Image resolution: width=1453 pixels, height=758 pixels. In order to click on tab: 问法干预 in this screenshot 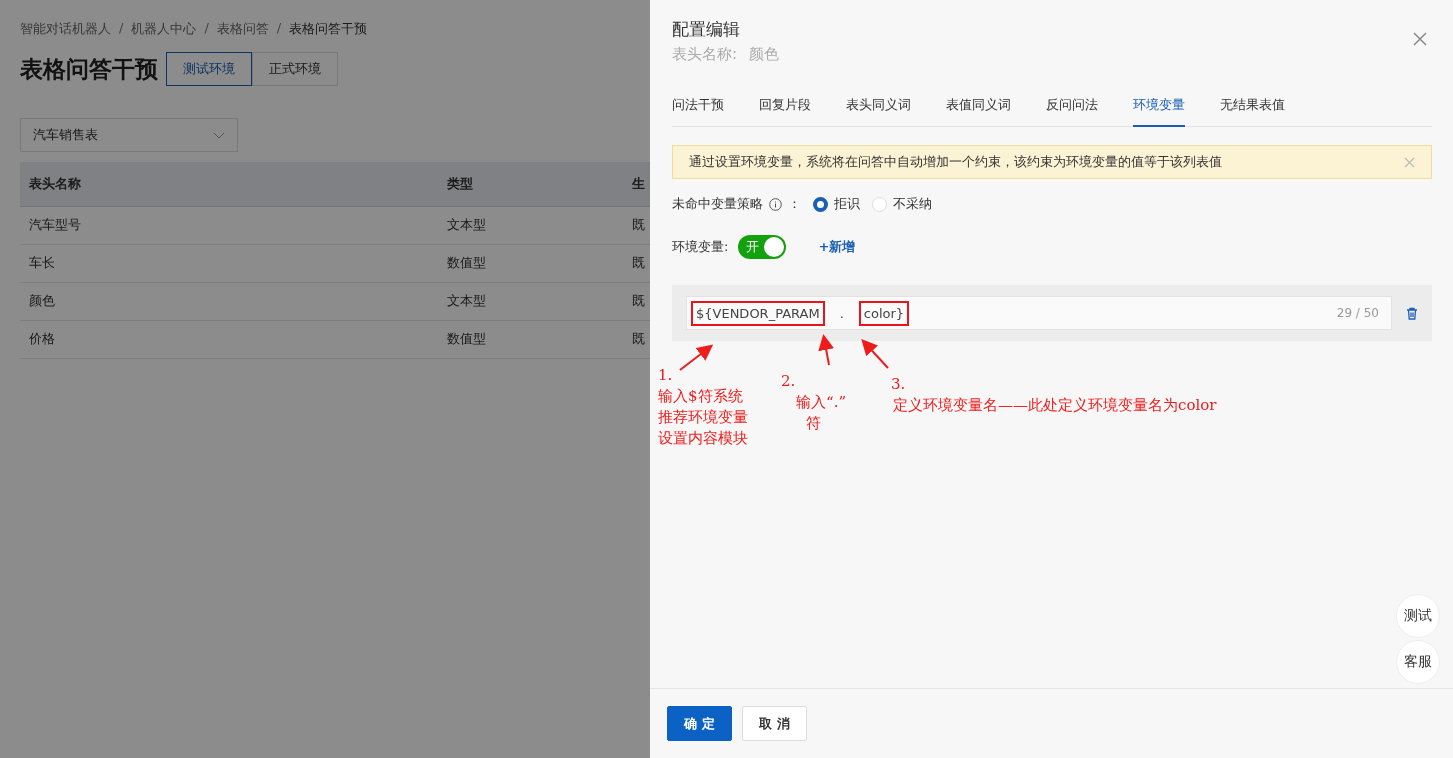, I will do `click(698, 111)`.